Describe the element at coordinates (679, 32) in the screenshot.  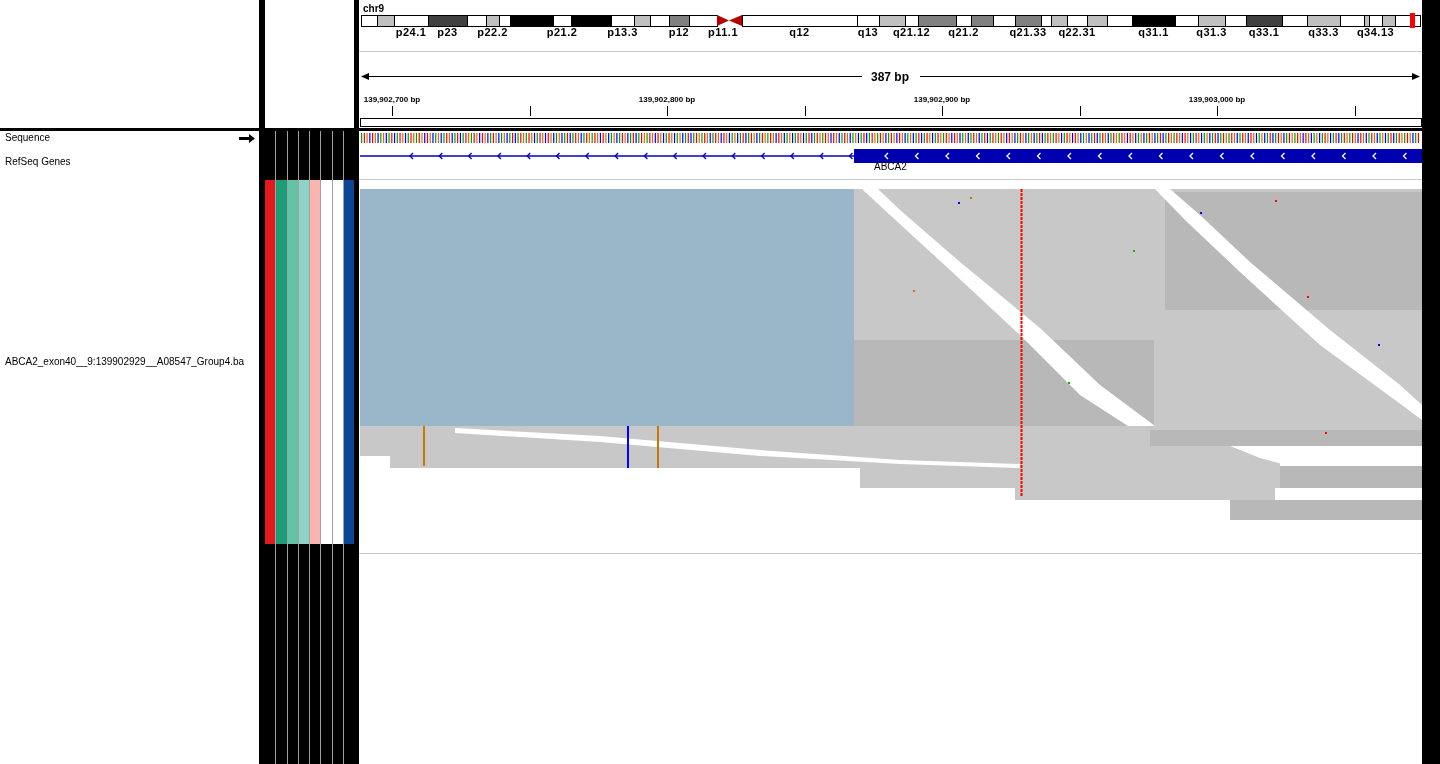
I see `band-label: p12` at that location.